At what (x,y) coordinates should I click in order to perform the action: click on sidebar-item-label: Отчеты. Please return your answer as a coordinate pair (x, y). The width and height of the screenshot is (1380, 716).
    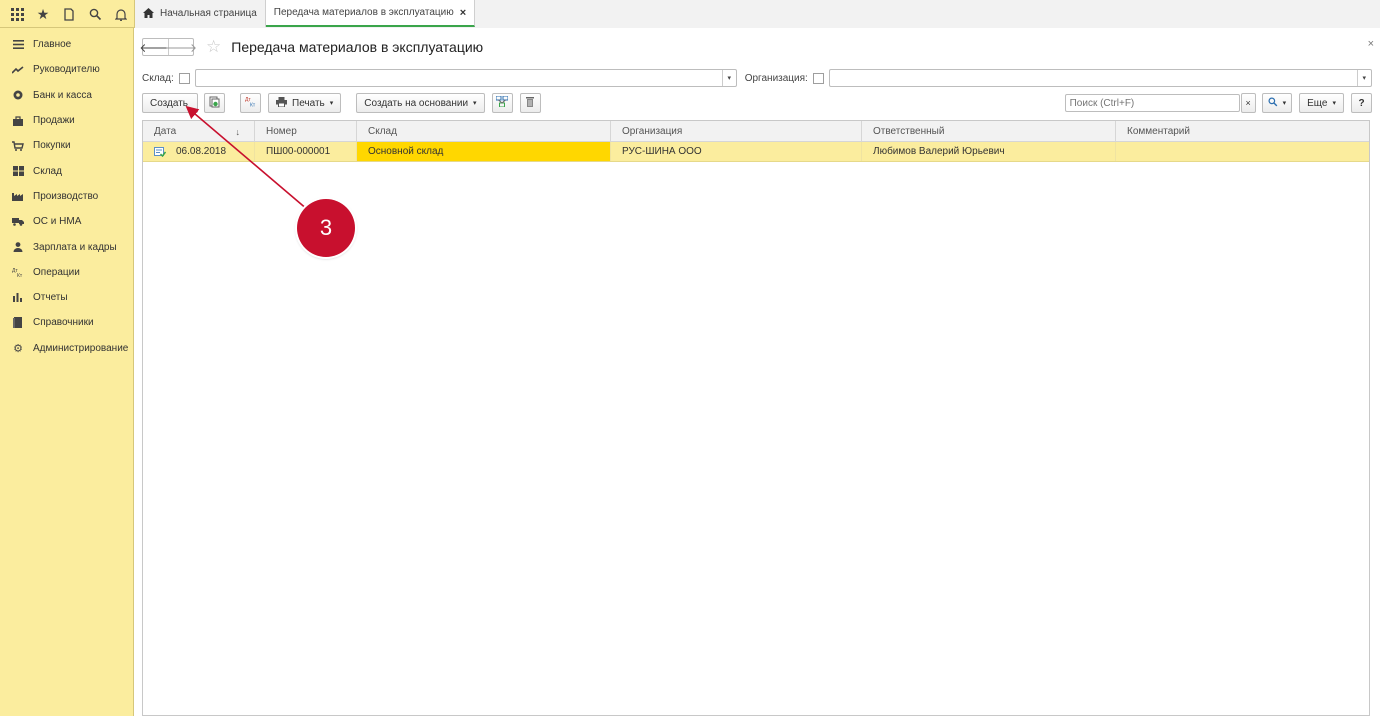
    Looking at the image, I should click on (50, 298).